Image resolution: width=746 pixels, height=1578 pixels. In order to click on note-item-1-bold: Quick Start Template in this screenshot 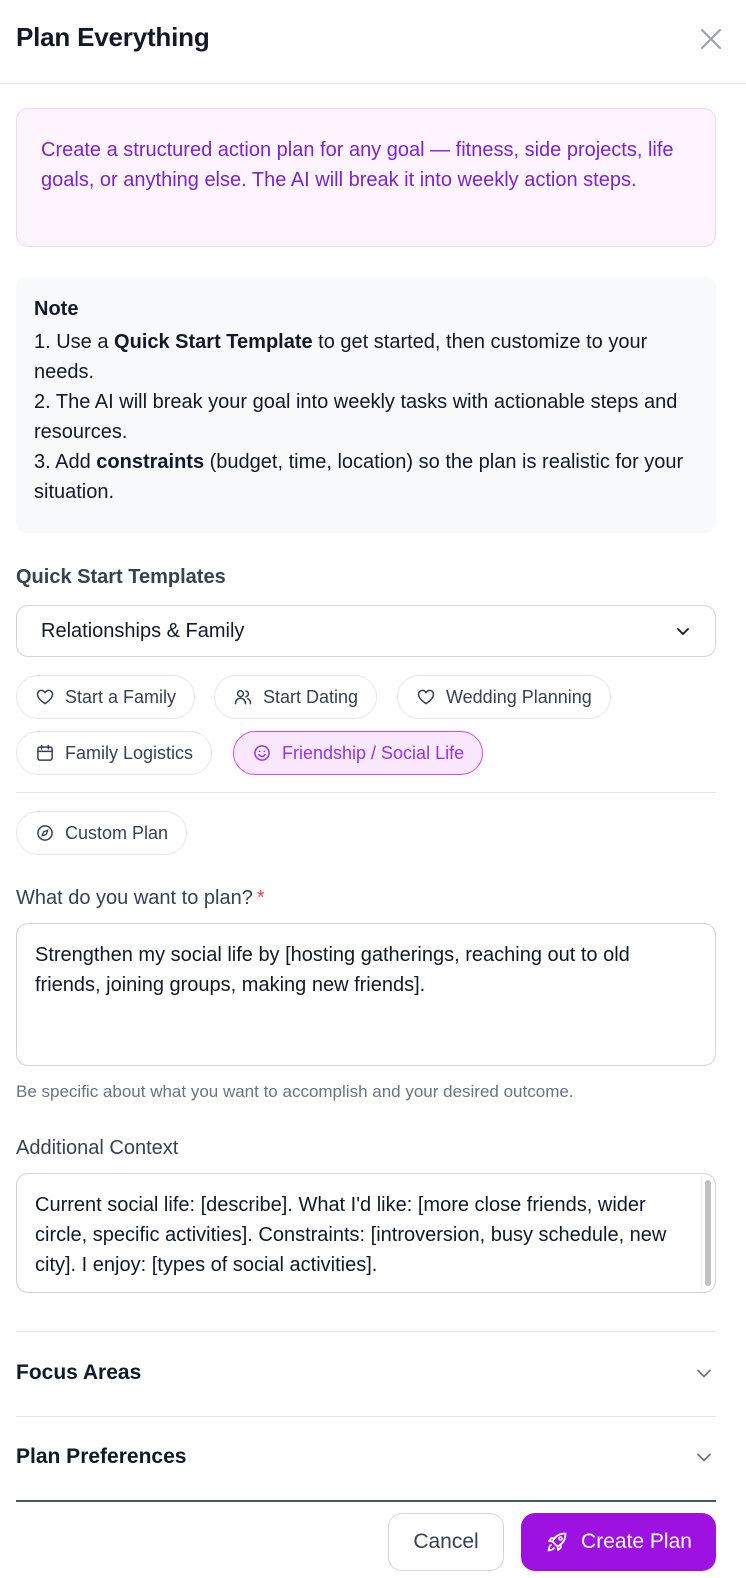, I will do `click(213, 342)`.